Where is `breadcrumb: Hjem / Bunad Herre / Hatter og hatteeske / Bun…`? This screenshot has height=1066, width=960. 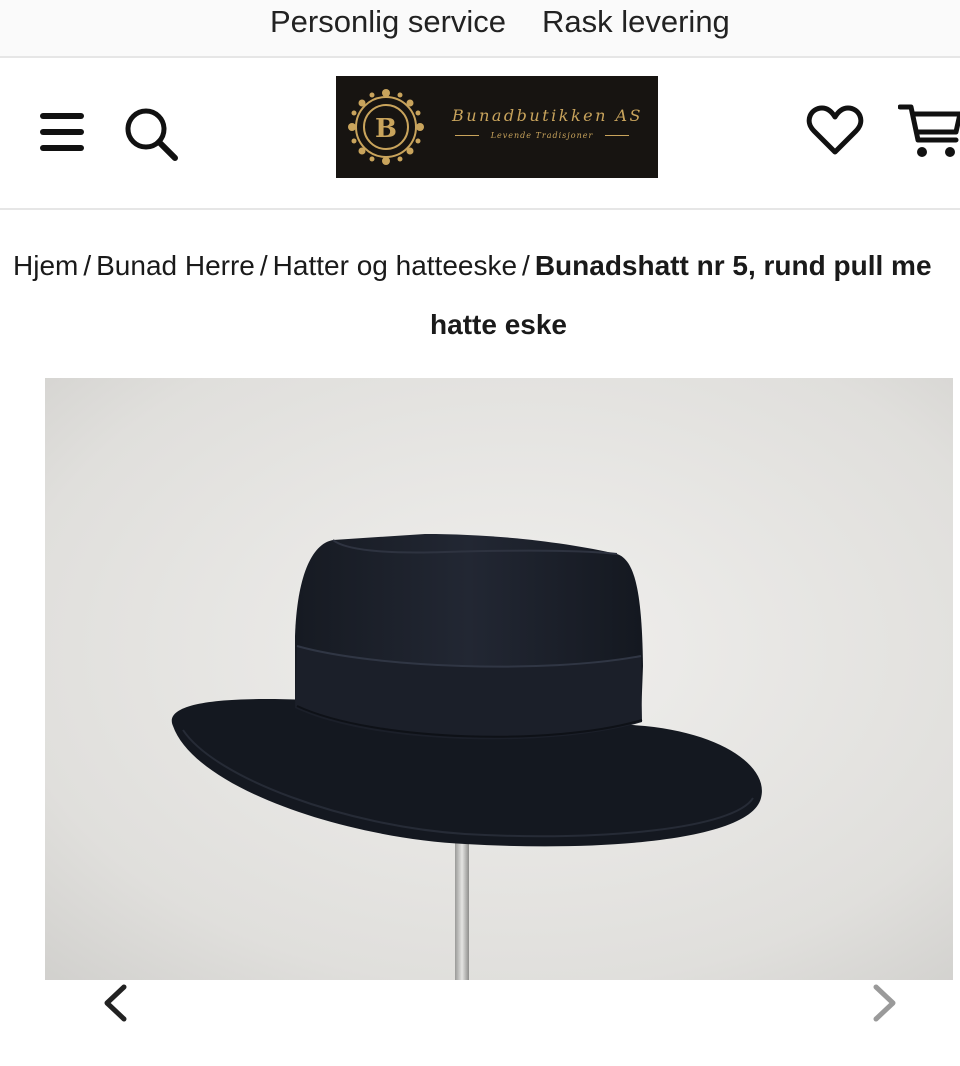 breadcrumb: Hjem / Bunad Herre / Hatter og hatteeske / Bun… is located at coordinates (472, 266).